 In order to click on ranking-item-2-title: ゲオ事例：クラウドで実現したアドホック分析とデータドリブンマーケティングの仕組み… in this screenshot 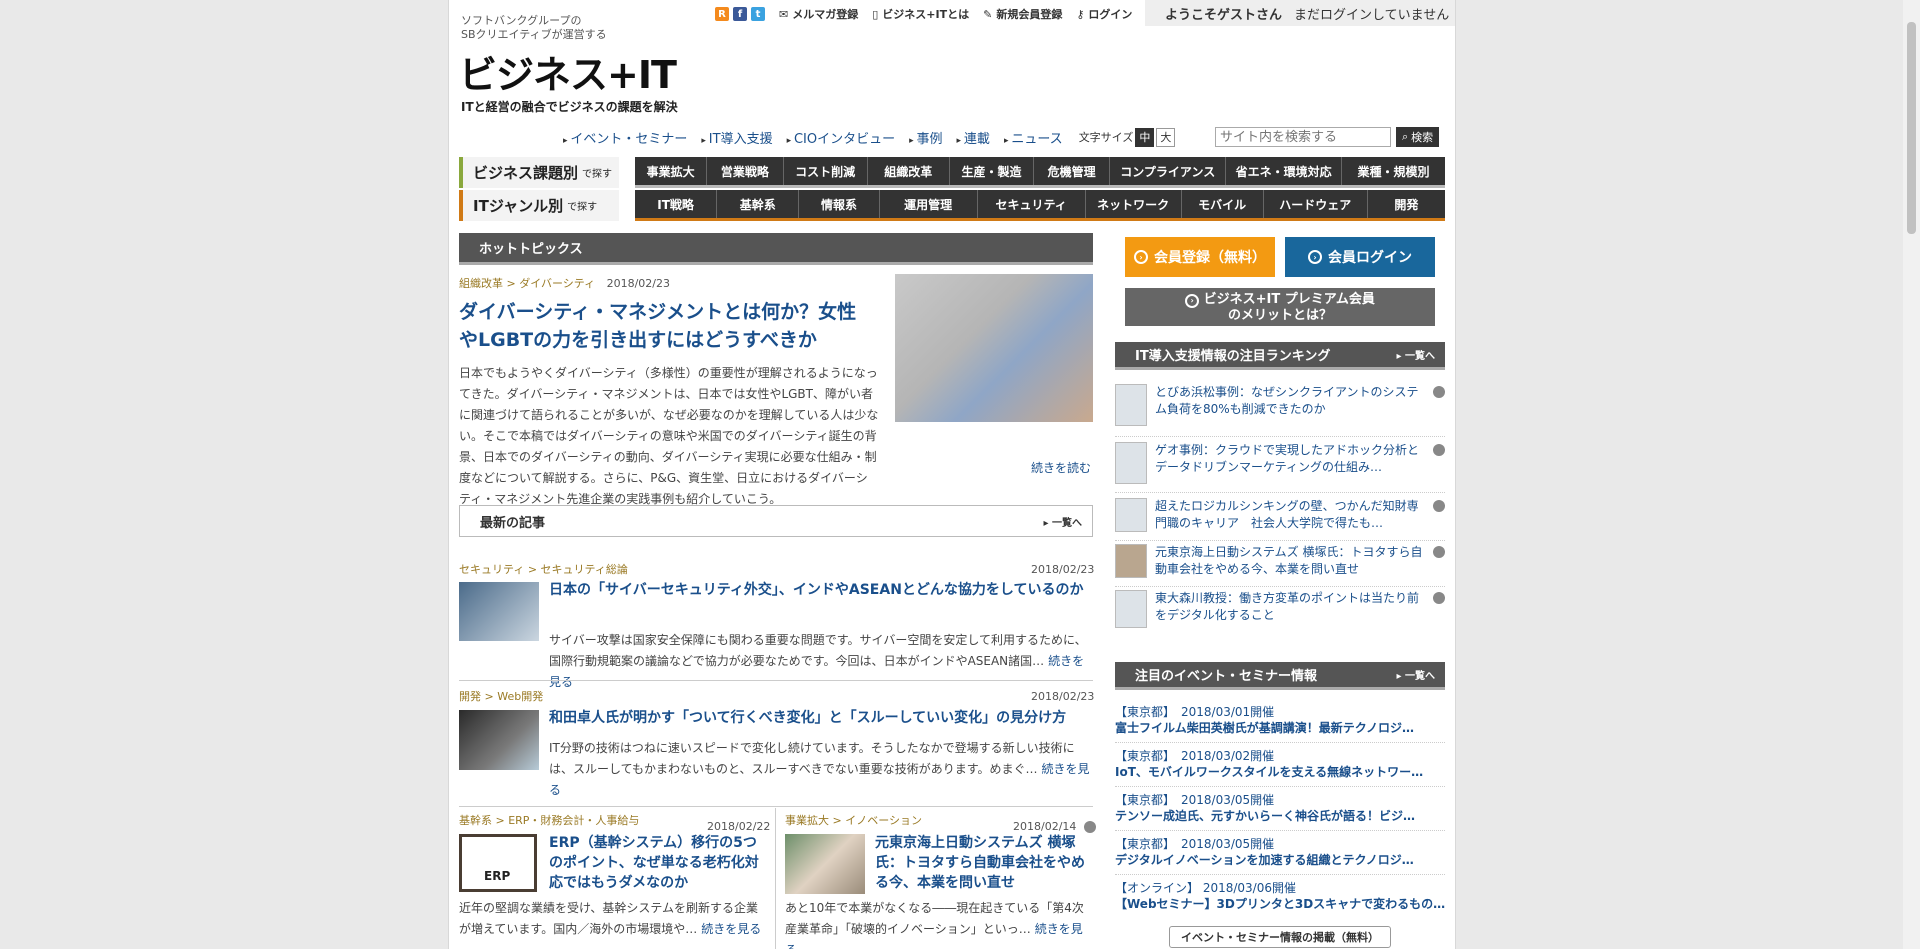, I will do `click(1292, 467)`.